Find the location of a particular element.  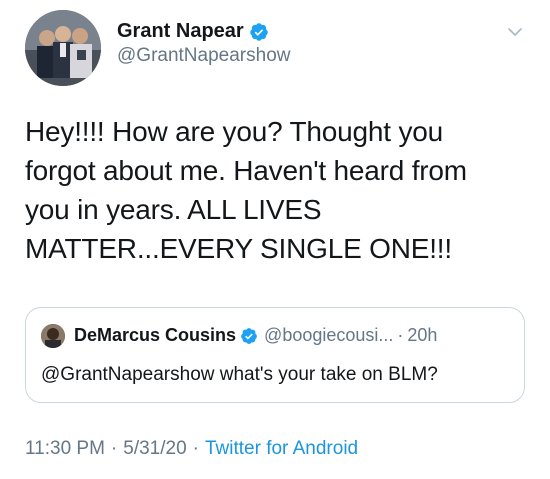

tweet-meta: 11:30 PM · 5/31/20 · Twitter for Android is located at coordinates (191, 449).